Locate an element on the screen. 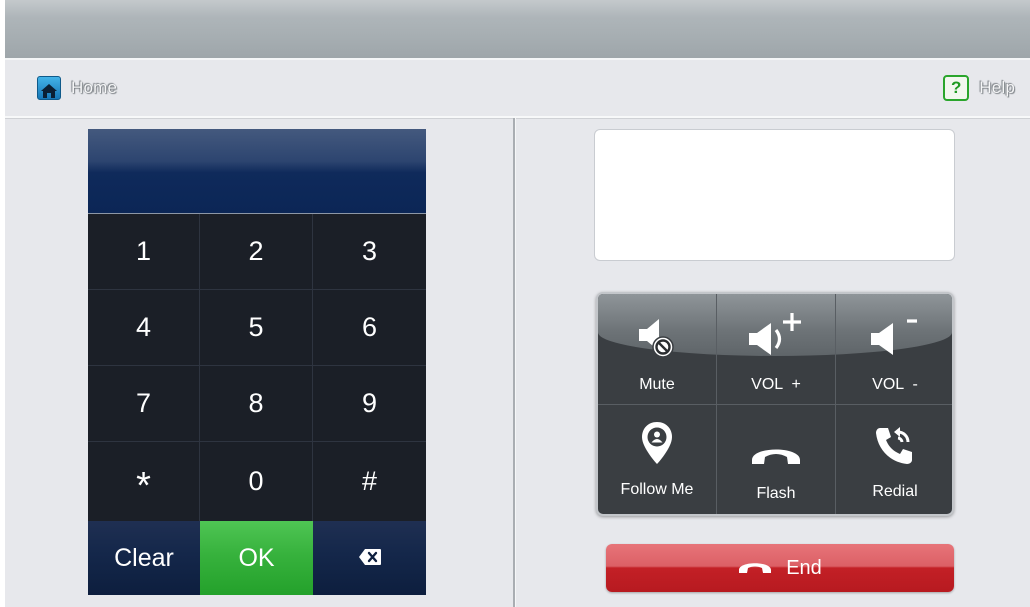 The width and height of the screenshot is (1030, 607). key-2: 2 is located at coordinates (256, 252).